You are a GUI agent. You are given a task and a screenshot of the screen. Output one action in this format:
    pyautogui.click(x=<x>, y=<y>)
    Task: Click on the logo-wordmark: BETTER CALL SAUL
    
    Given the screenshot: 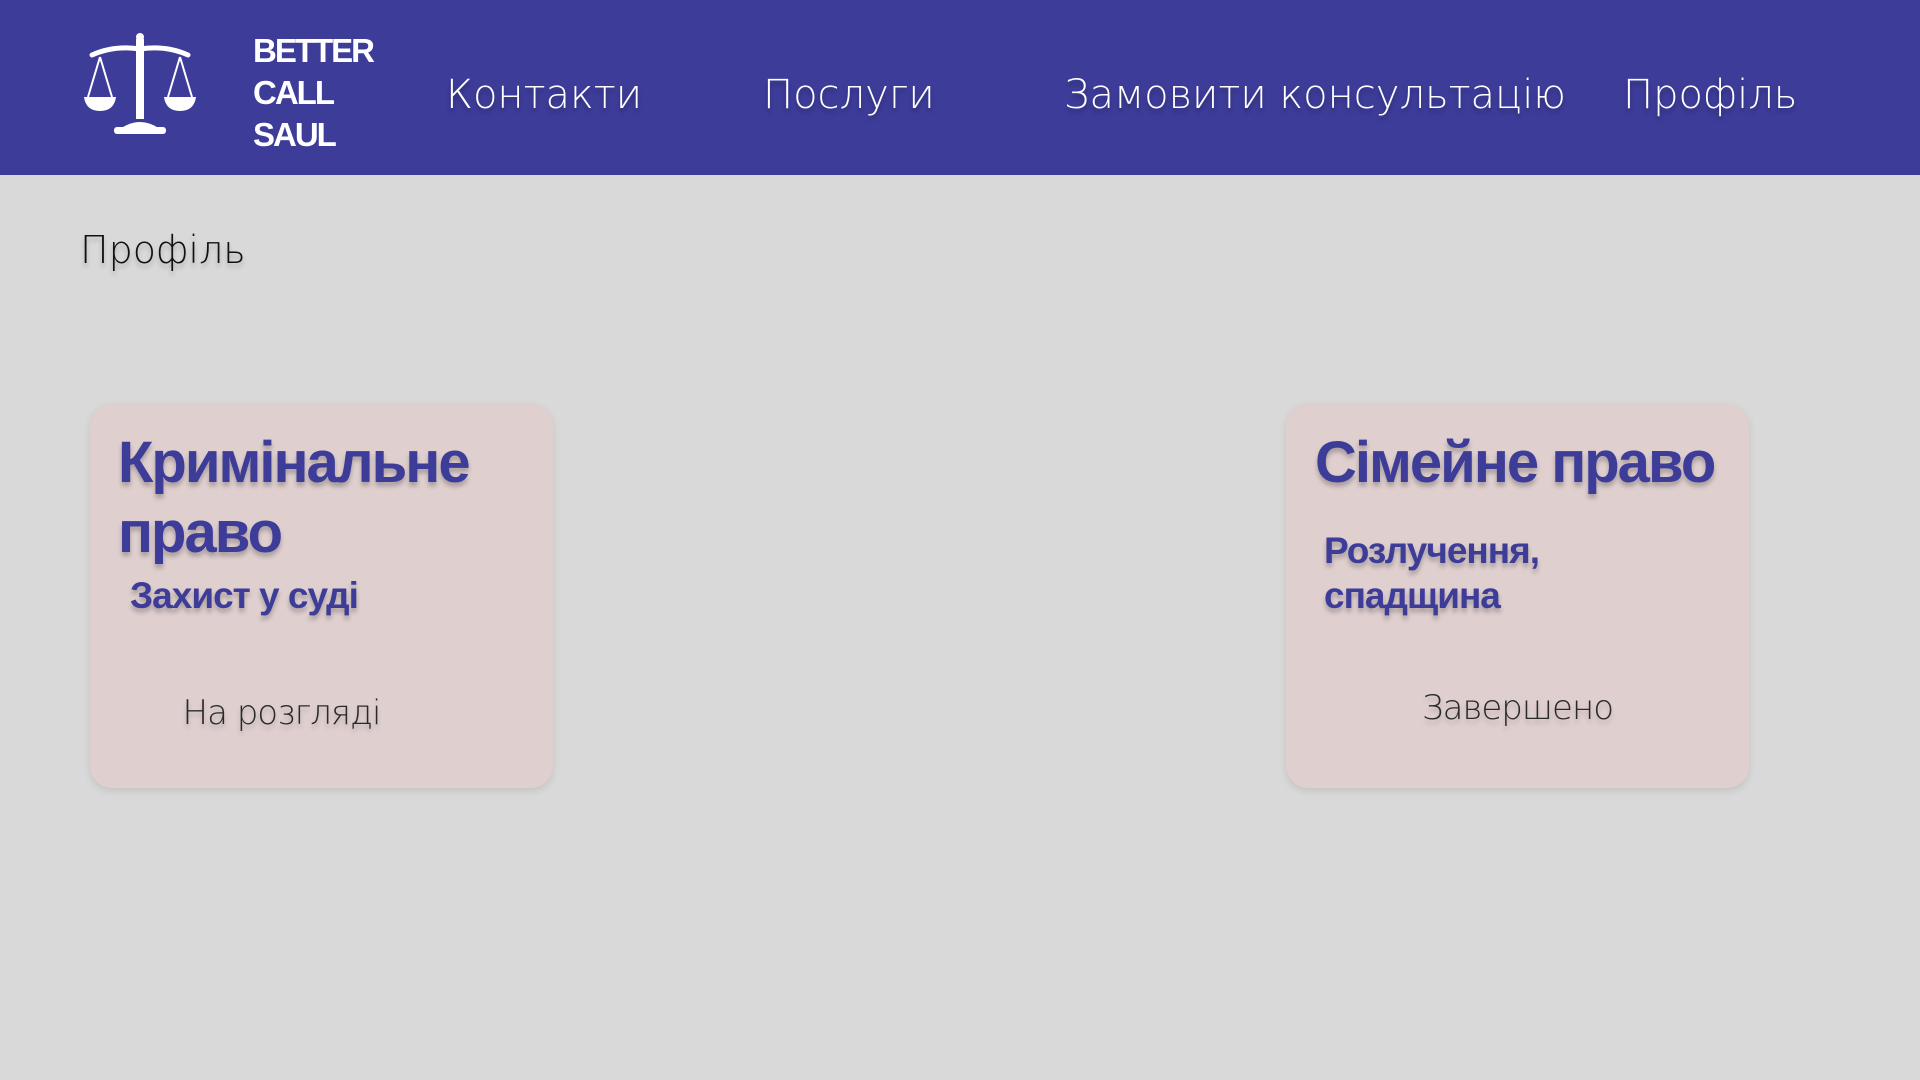 What is the action you would take?
    pyautogui.click(x=333, y=93)
    